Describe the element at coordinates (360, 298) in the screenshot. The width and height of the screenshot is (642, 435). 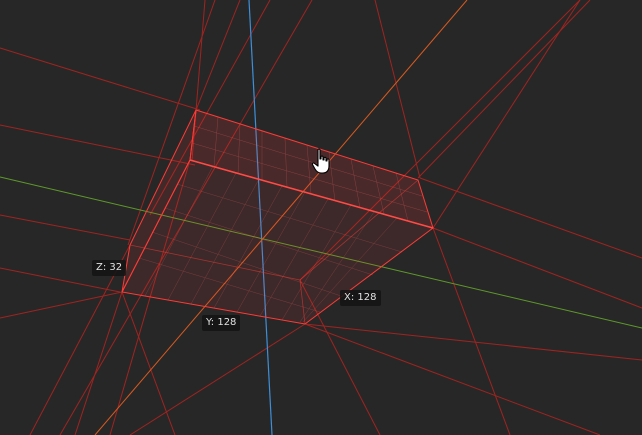
I see `x-dimension-label: X: 128` at that location.